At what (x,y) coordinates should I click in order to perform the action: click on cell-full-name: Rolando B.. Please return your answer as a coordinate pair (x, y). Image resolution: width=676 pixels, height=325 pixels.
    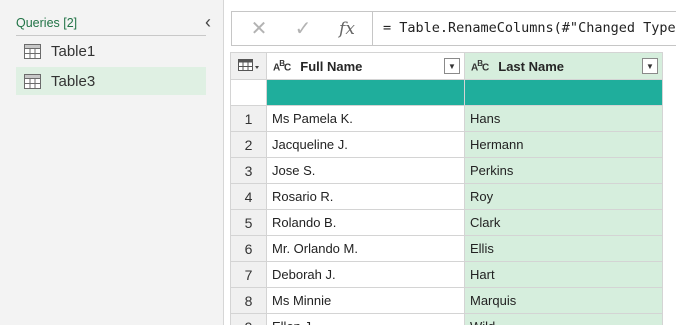
    Looking at the image, I should click on (365, 222).